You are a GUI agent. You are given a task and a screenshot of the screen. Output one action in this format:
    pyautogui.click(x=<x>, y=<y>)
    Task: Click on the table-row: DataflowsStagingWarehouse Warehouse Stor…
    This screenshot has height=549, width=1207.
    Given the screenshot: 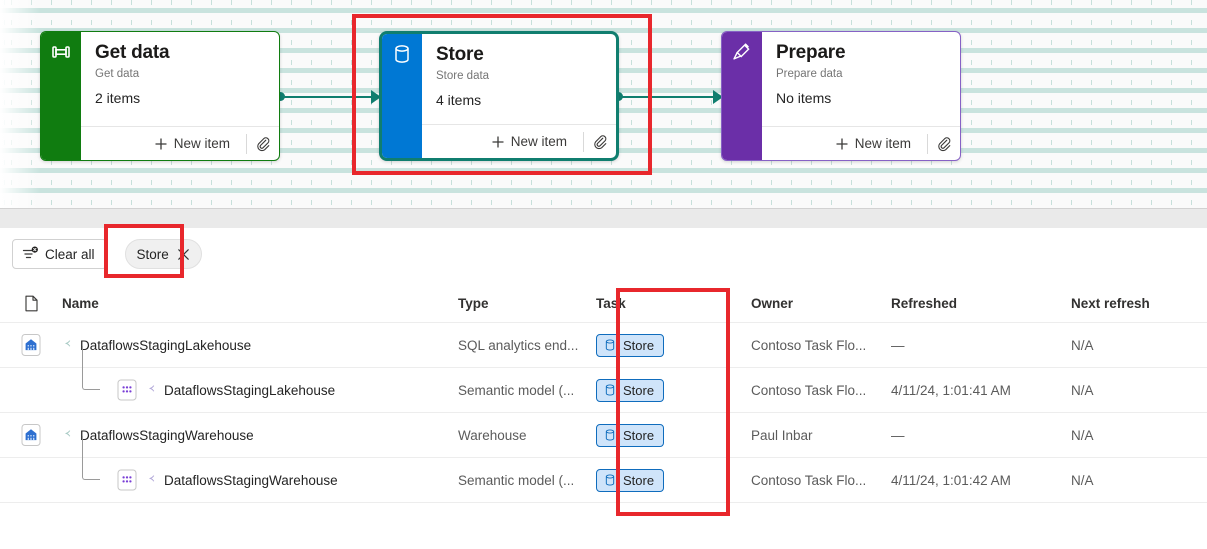 What is the action you would take?
    pyautogui.click(x=603, y=435)
    